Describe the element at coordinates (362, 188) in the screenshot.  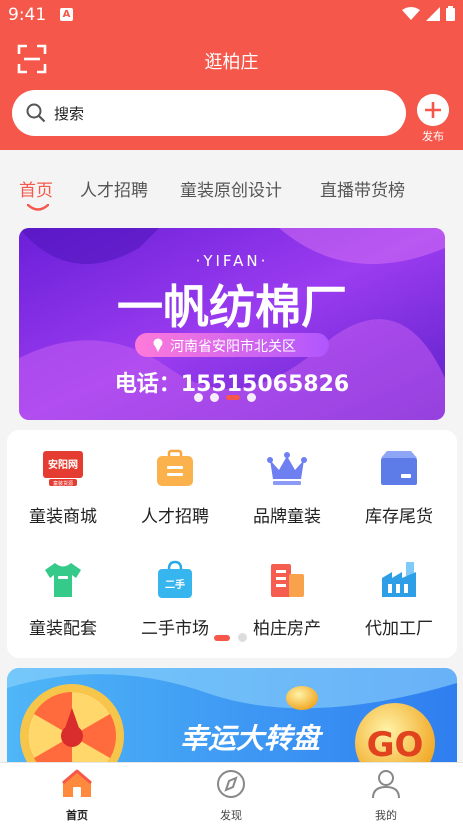
I see `tab-live-ranking: 直播带货榜` at that location.